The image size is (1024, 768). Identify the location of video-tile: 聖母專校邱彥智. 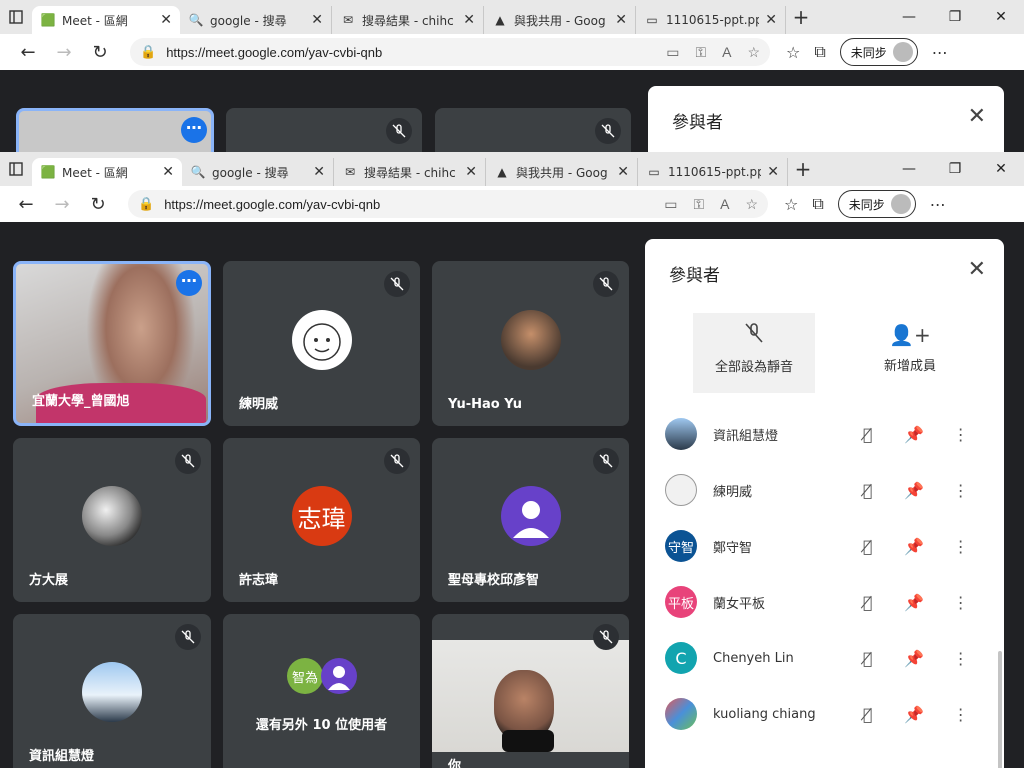
(530, 520).